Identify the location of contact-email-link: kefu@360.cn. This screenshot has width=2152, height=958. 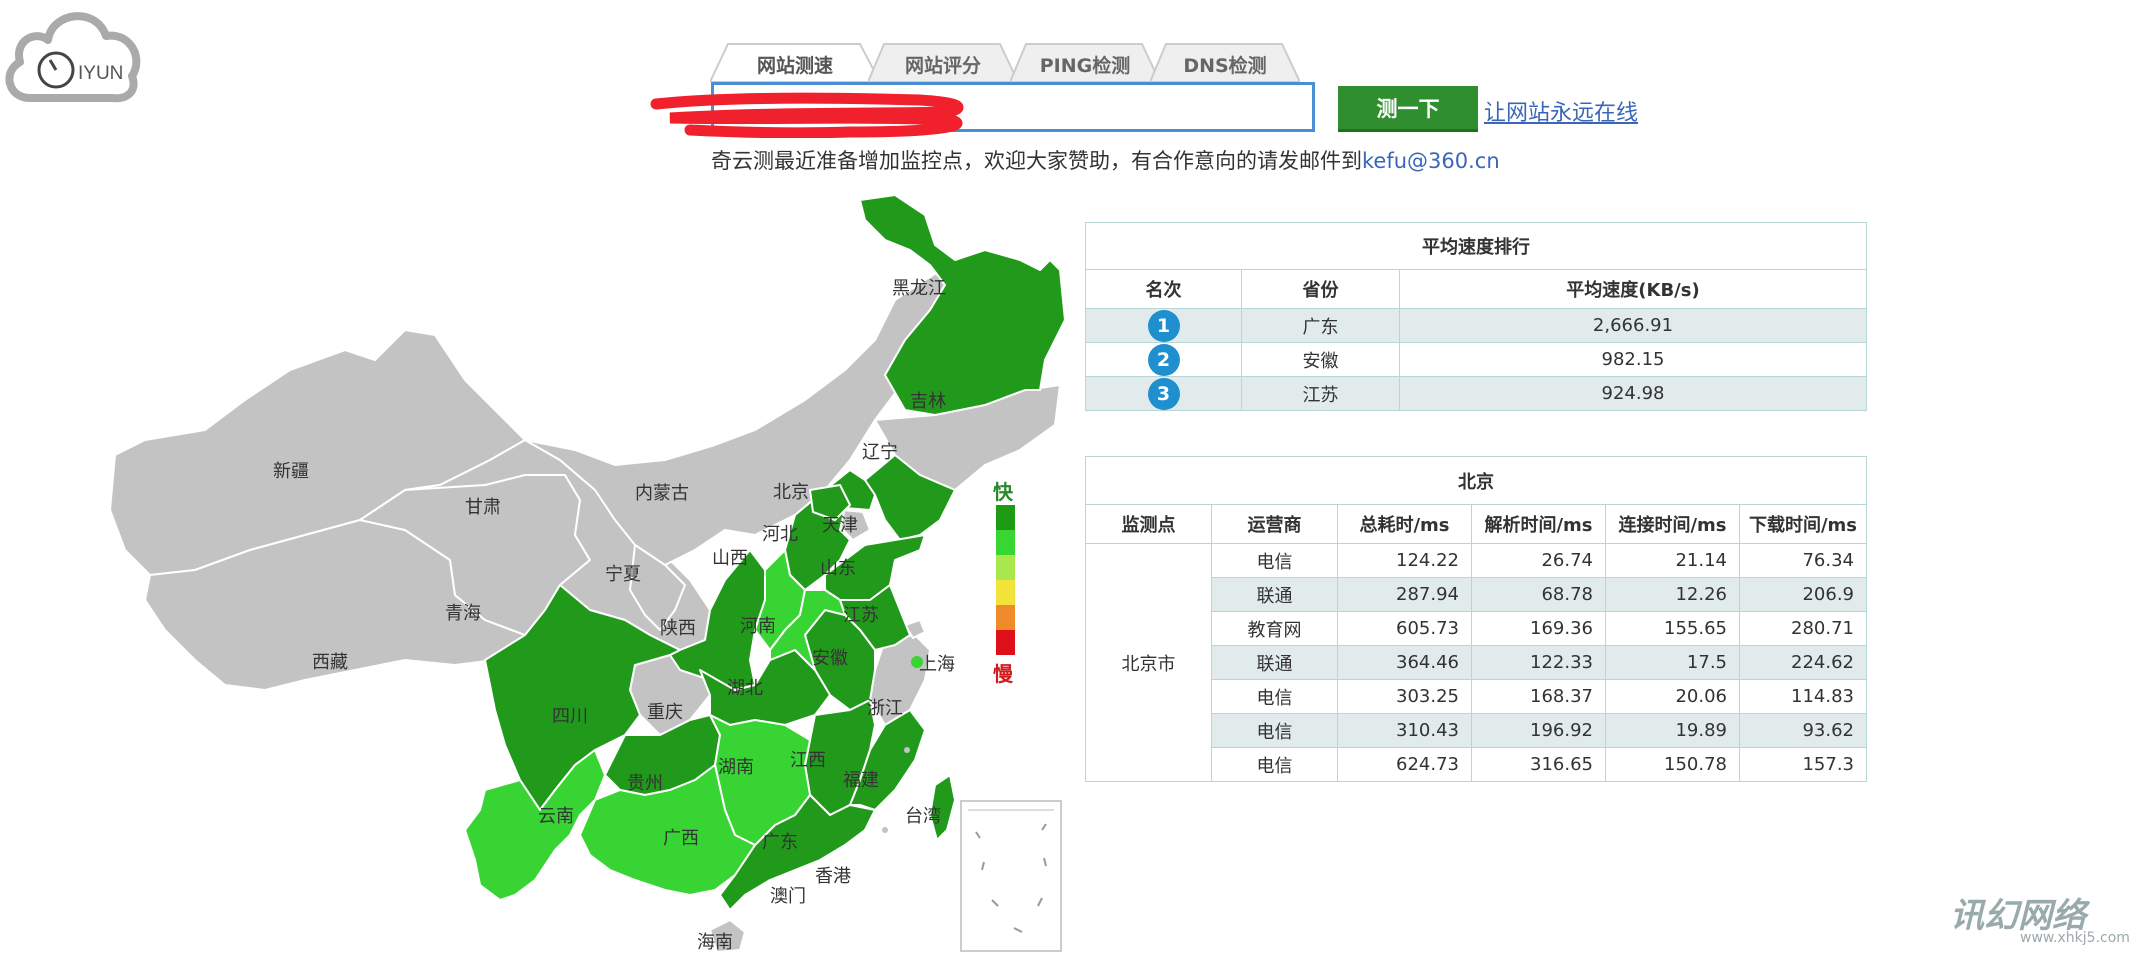
(1431, 161).